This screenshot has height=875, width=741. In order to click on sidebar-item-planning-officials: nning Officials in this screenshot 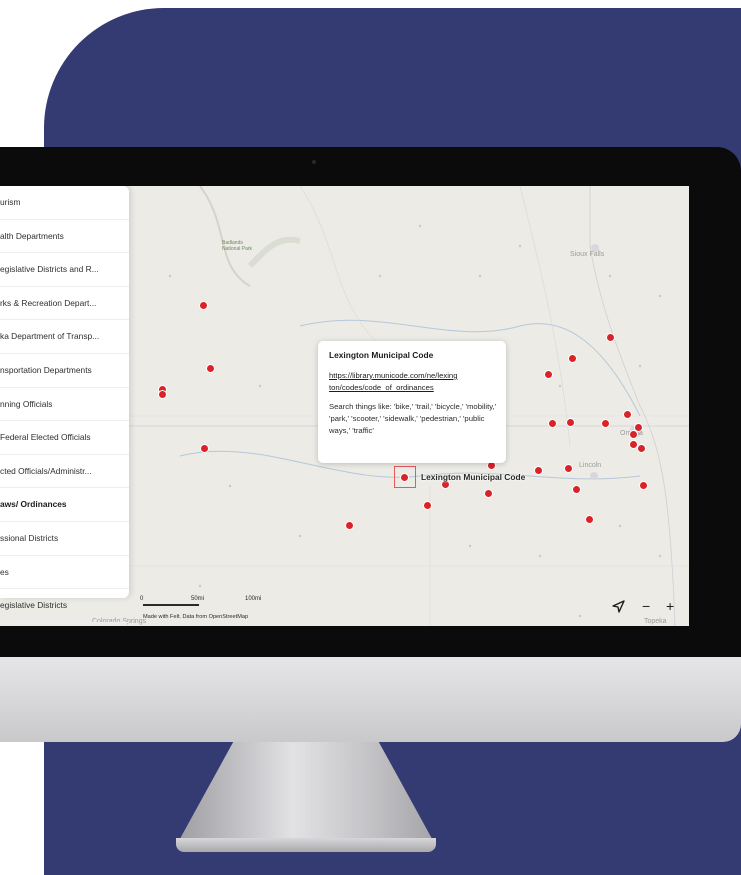, I will do `click(64, 405)`.